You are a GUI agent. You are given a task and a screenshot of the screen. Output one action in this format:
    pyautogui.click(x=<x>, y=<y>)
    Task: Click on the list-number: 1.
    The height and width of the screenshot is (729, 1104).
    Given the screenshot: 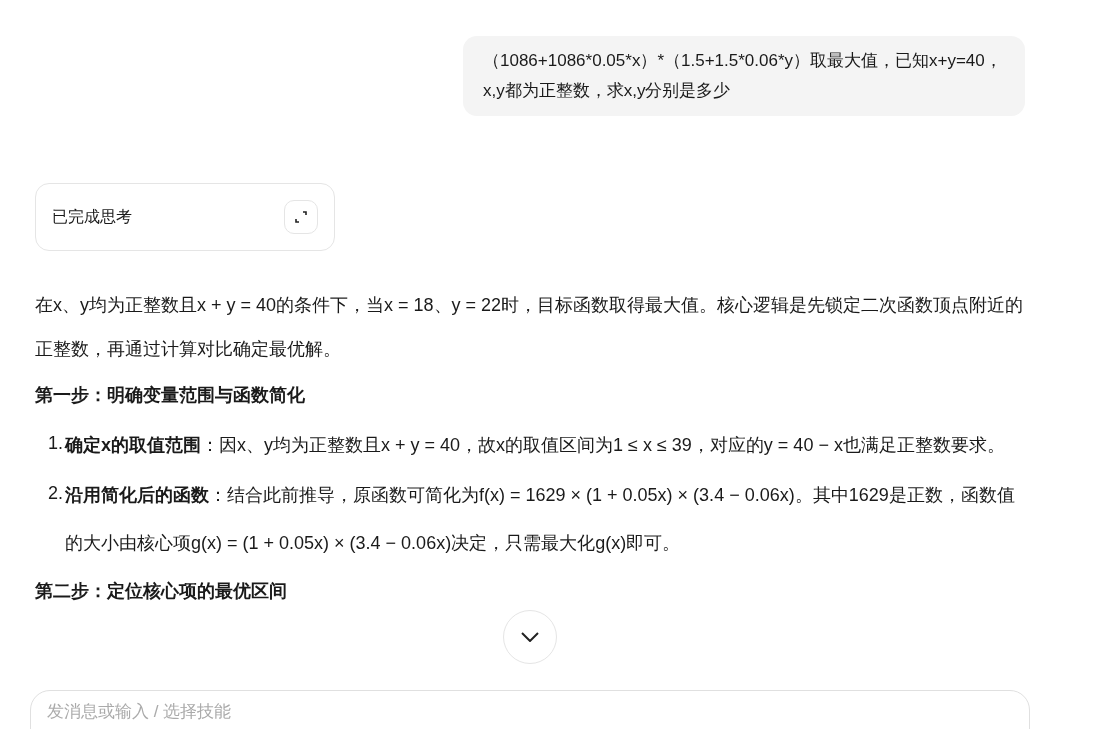 What is the action you would take?
    pyautogui.click(x=55, y=443)
    